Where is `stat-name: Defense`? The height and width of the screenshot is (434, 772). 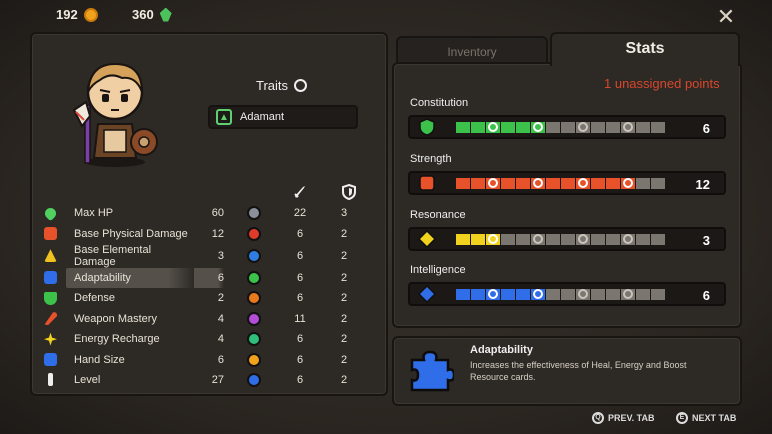
stat-name: Defense is located at coordinates (94, 298).